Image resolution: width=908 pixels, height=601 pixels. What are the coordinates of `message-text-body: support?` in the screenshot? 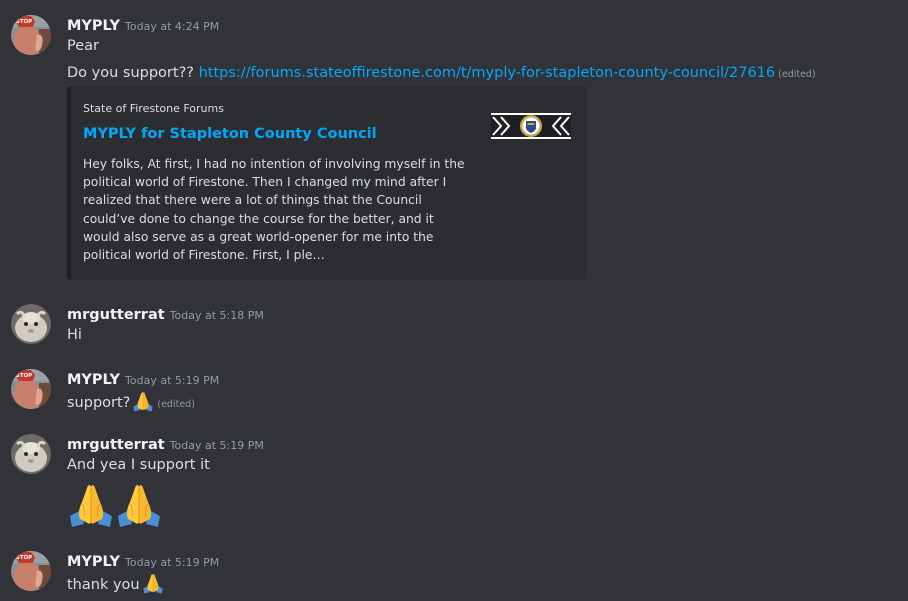 It's located at (99, 403).